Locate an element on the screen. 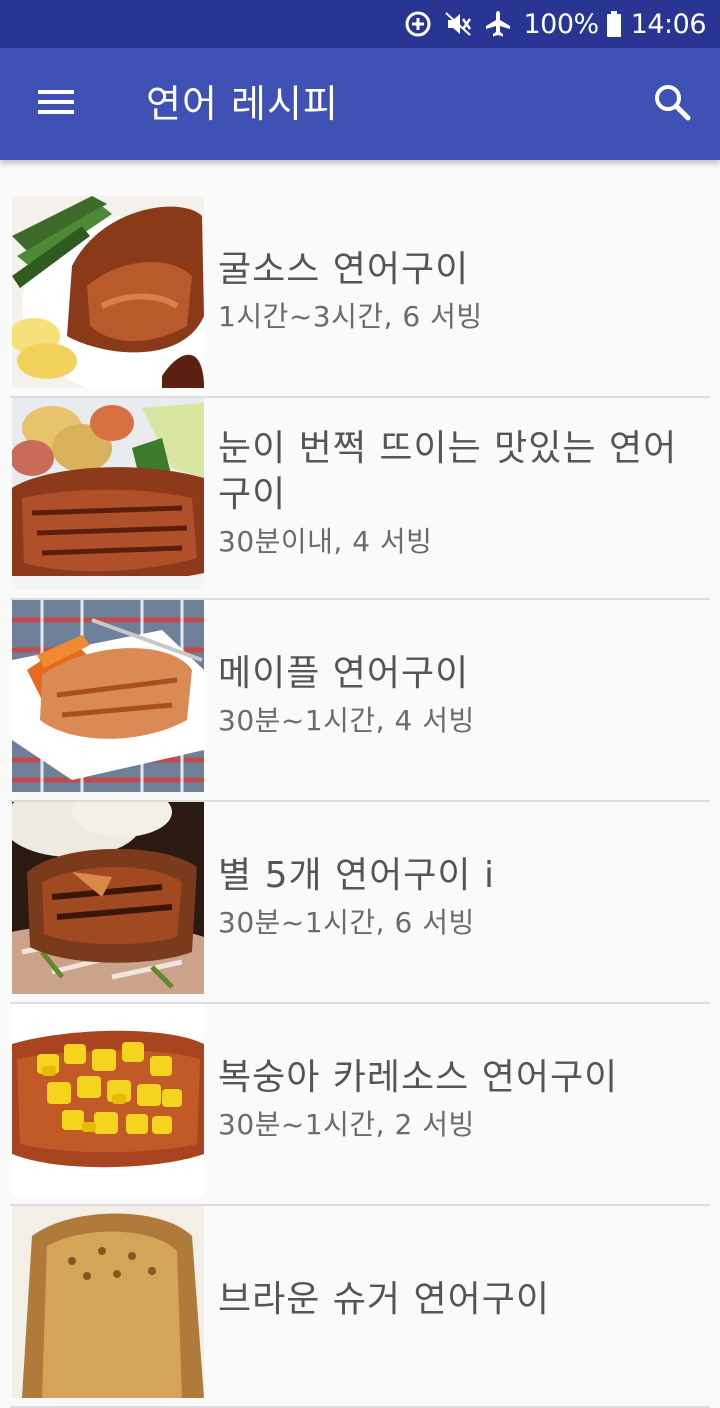 The height and width of the screenshot is (1408, 720). hamburger-menu-icon is located at coordinates (56, 104).